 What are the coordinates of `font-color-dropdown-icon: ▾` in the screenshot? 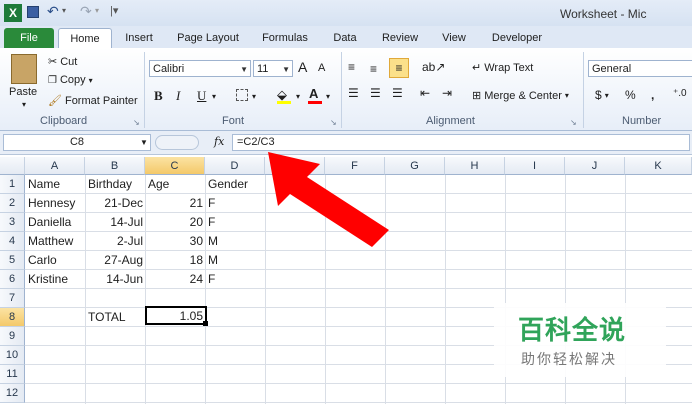 It's located at (328, 96).